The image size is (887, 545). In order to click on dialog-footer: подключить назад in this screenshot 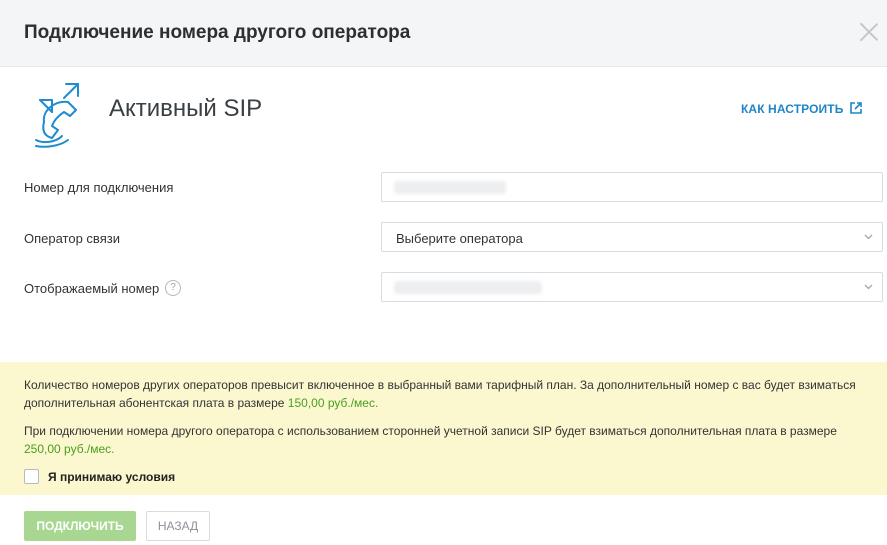, I will do `click(443, 520)`.